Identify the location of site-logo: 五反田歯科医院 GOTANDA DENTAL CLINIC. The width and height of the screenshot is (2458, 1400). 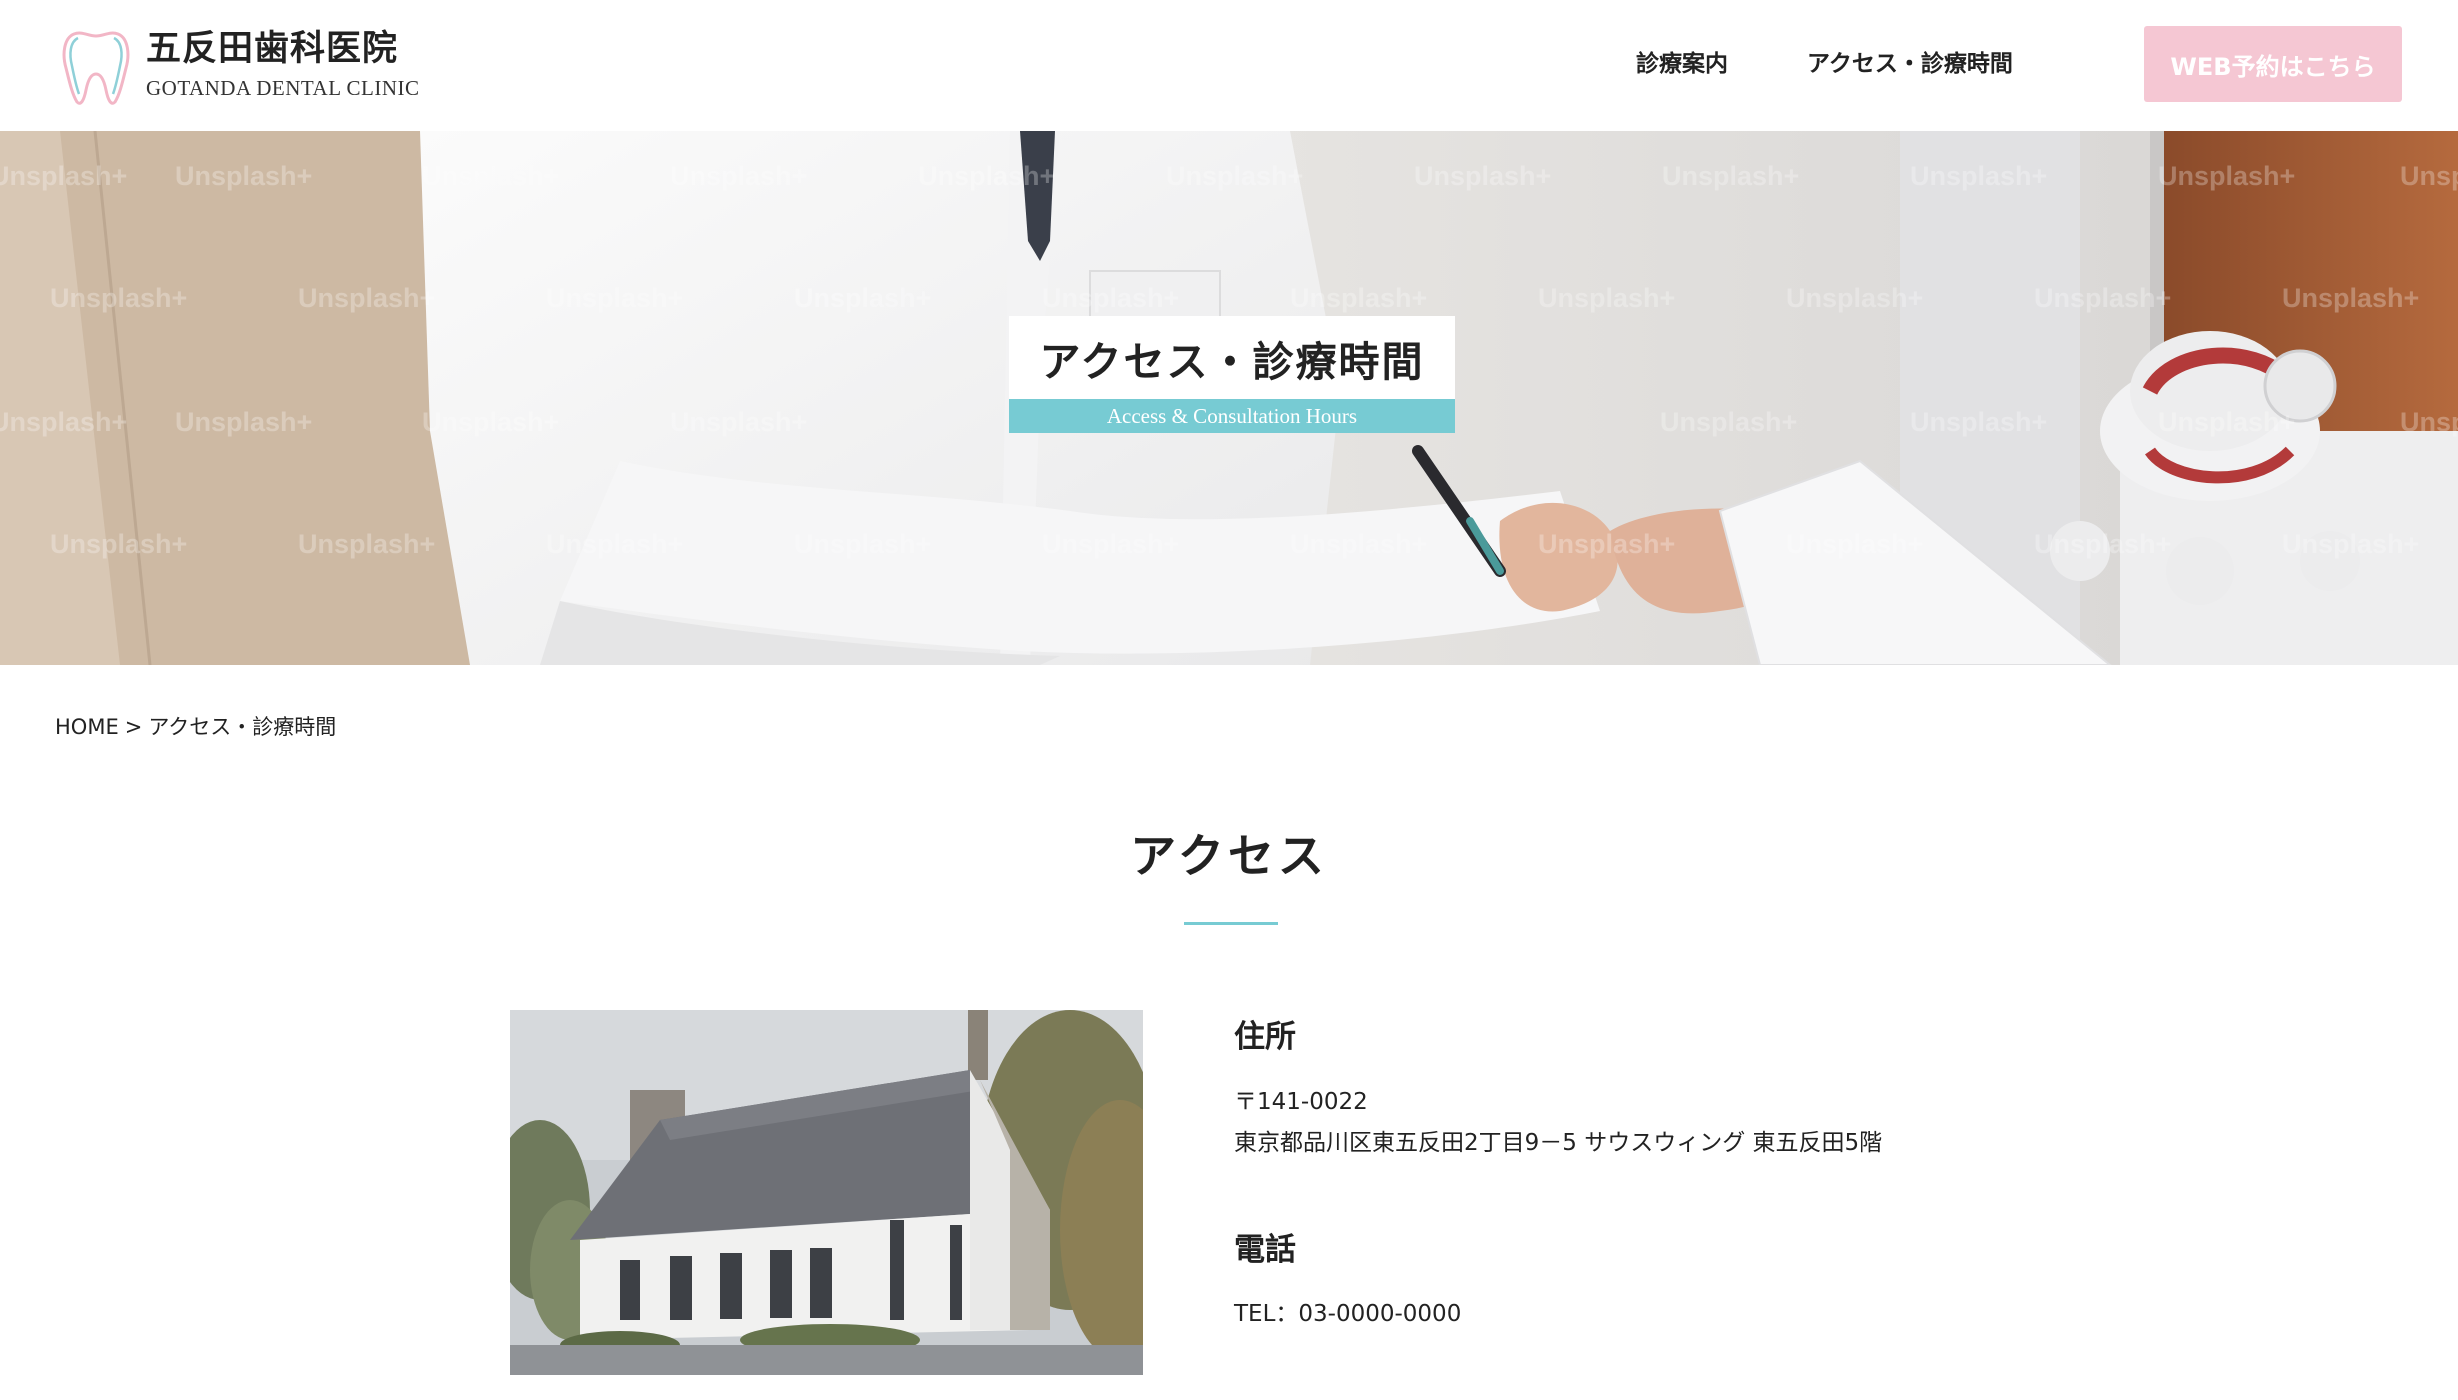
(240, 65).